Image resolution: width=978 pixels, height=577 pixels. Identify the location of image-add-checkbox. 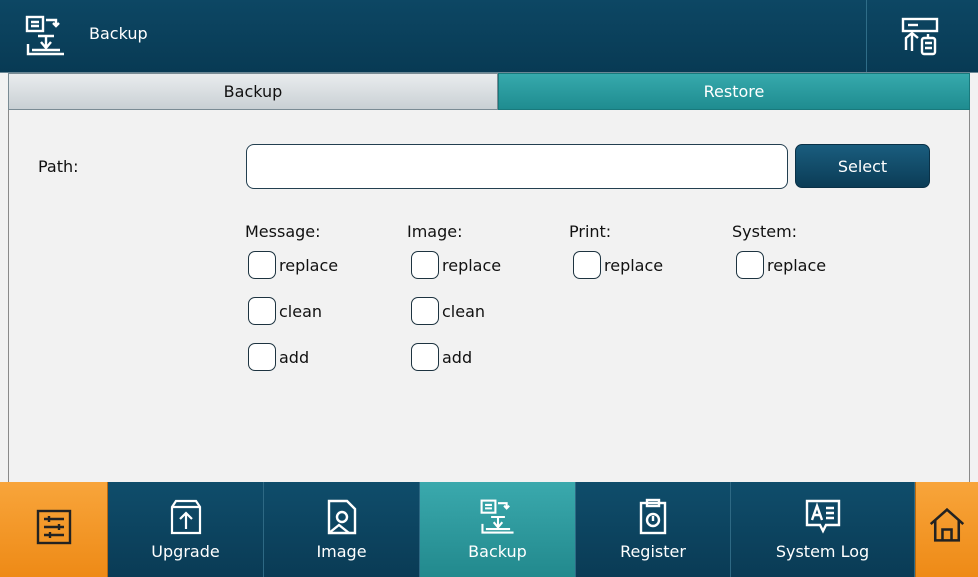
(425, 357).